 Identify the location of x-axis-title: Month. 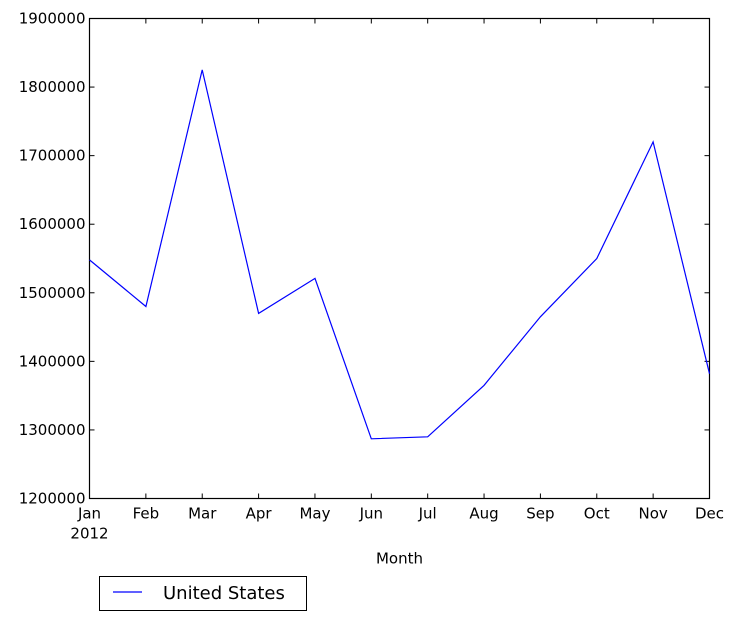
(399, 559).